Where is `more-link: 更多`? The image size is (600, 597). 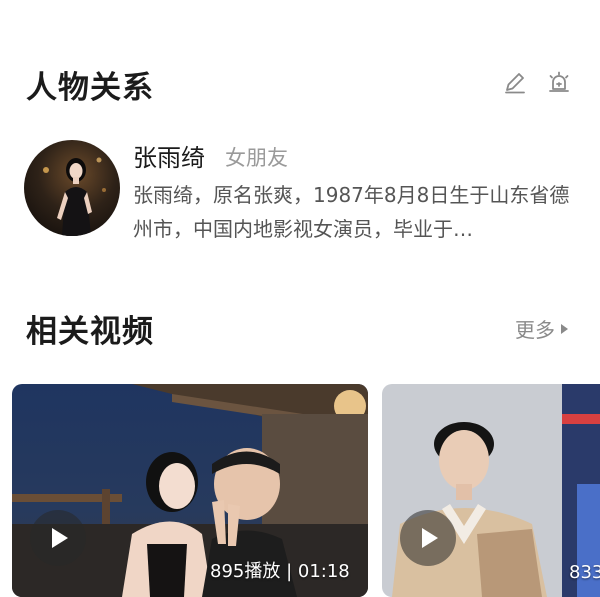 more-link: 更多 is located at coordinates (541, 328).